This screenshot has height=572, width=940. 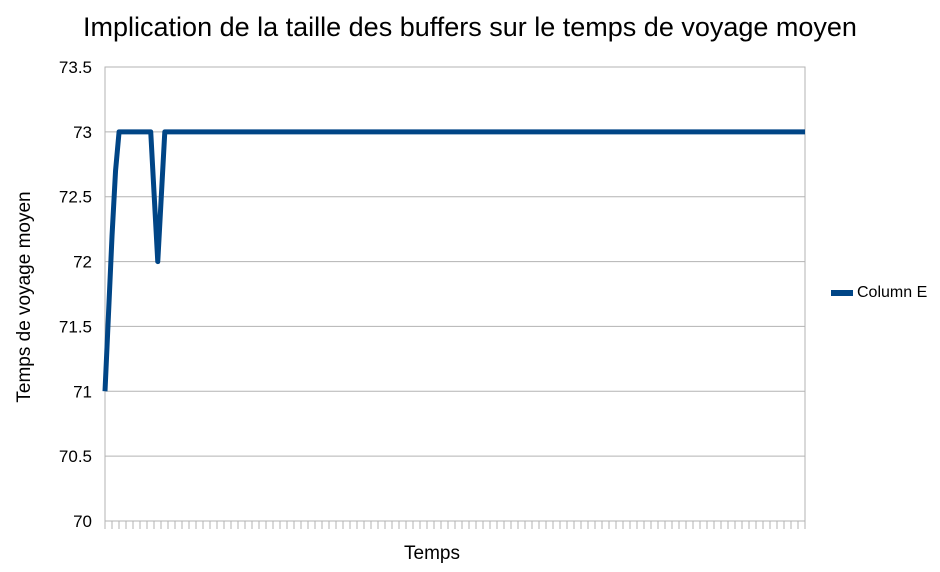 I want to click on legend: Column E, so click(x=879, y=293).